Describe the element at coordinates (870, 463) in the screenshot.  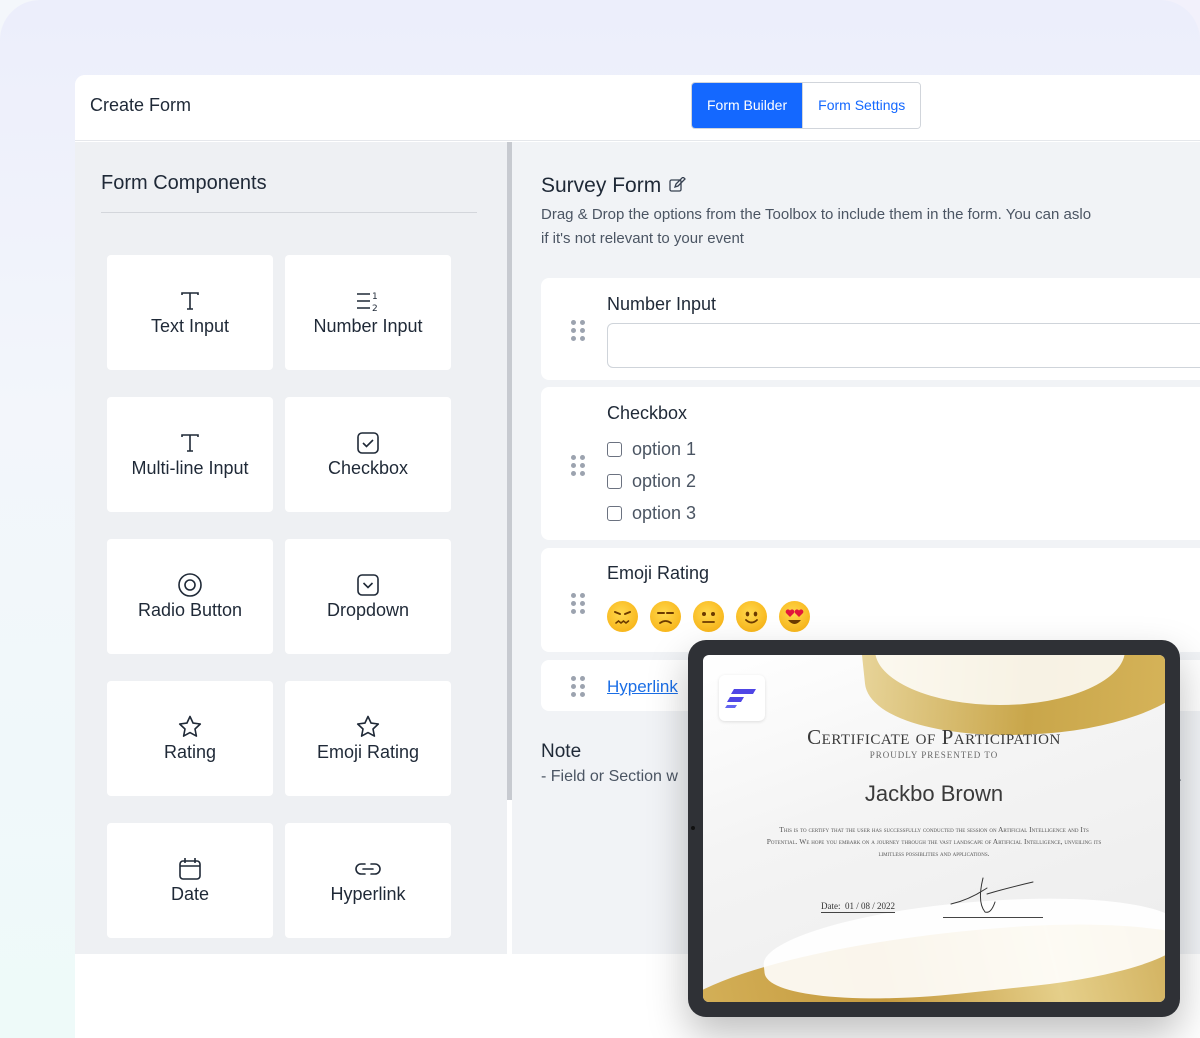
I see `field-checkbox: Checkbox option 1 option 2 option 3` at that location.